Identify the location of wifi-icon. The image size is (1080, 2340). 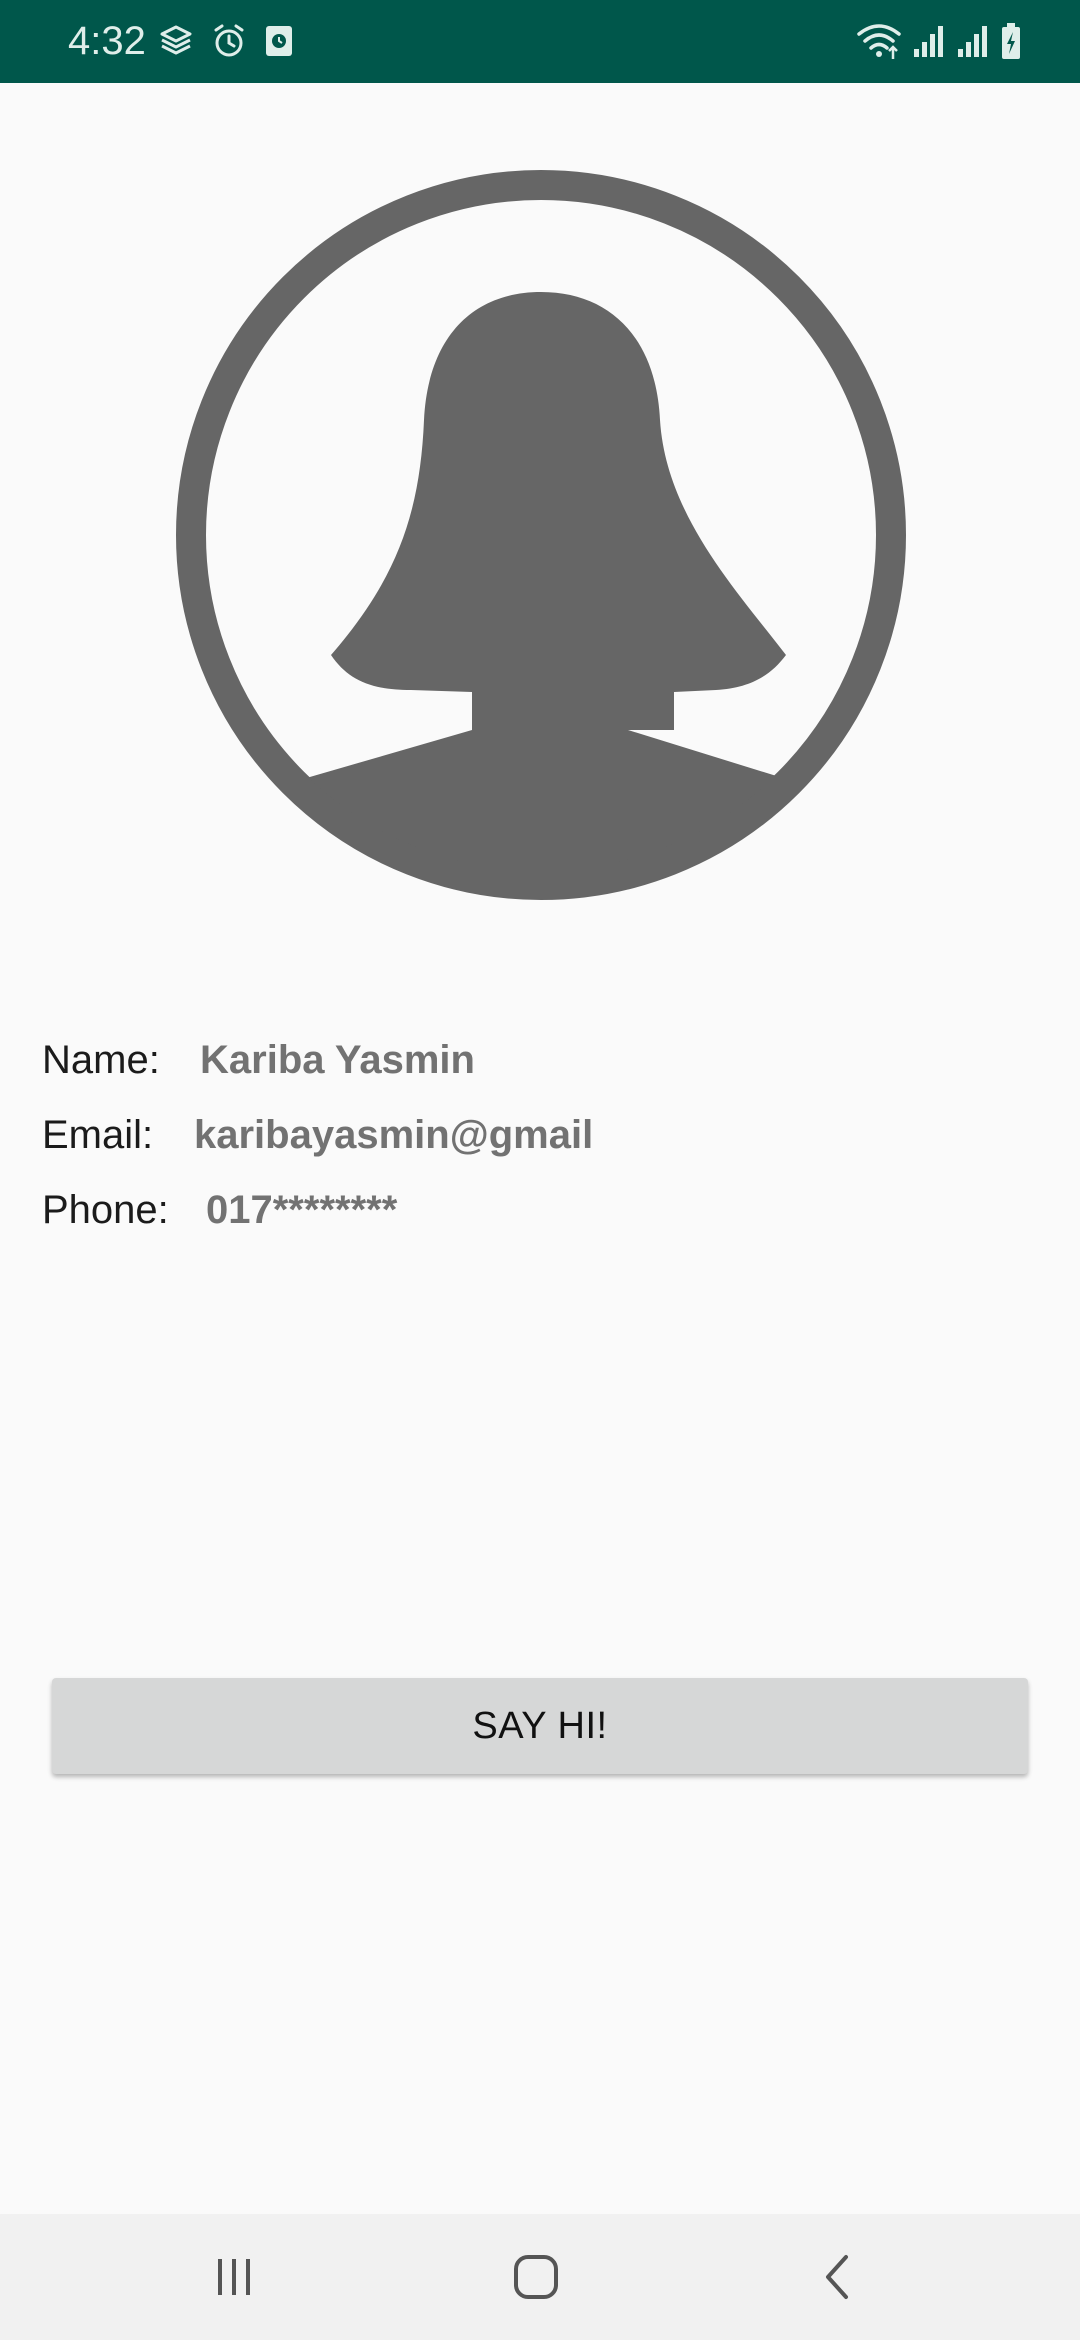
(879, 41).